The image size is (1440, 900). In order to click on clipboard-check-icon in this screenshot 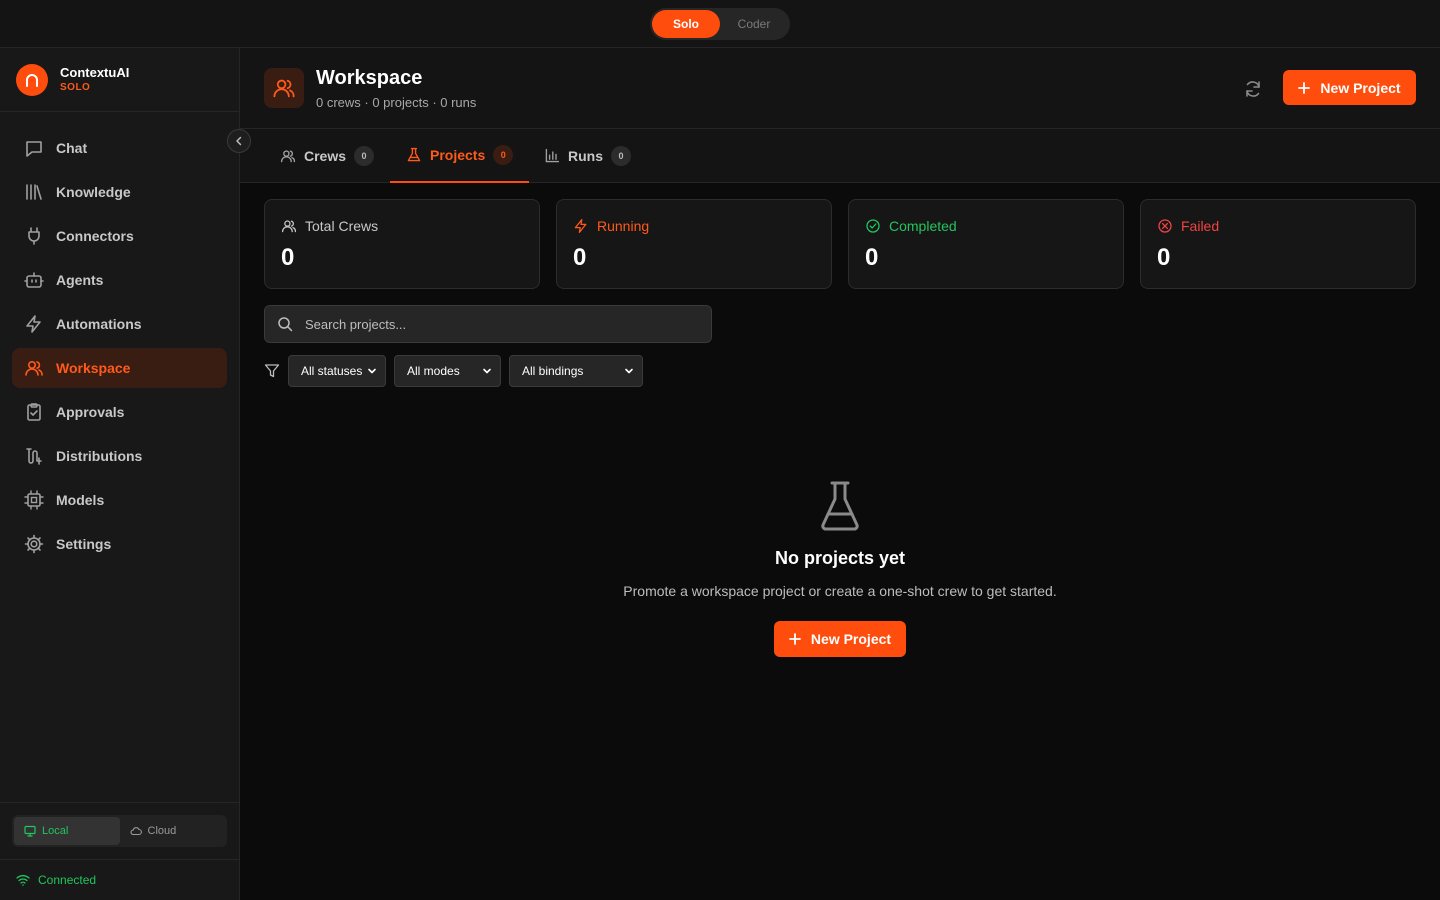, I will do `click(34, 412)`.